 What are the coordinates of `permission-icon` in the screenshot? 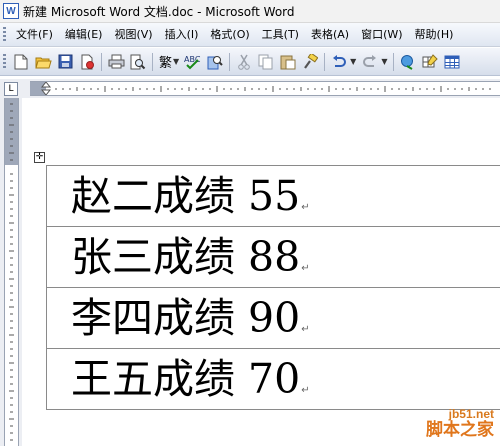 It's located at (87, 62).